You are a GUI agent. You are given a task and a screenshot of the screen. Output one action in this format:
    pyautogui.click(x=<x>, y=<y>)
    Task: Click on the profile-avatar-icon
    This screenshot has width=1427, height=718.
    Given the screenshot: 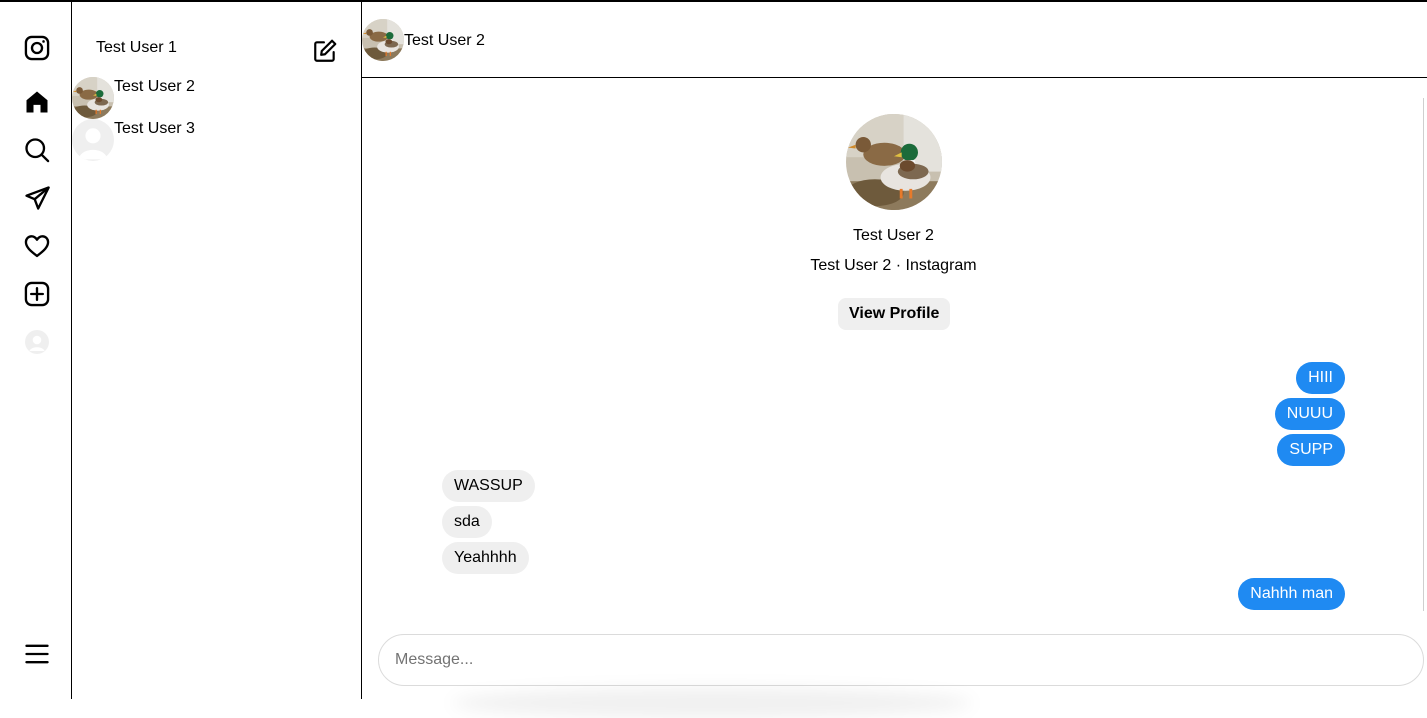 What is the action you would take?
    pyautogui.click(x=37, y=342)
    